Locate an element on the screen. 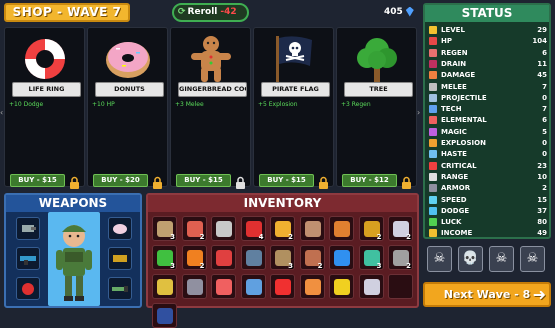  stat-row-speed: SPEED 15 is located at coordinates (488, 200).